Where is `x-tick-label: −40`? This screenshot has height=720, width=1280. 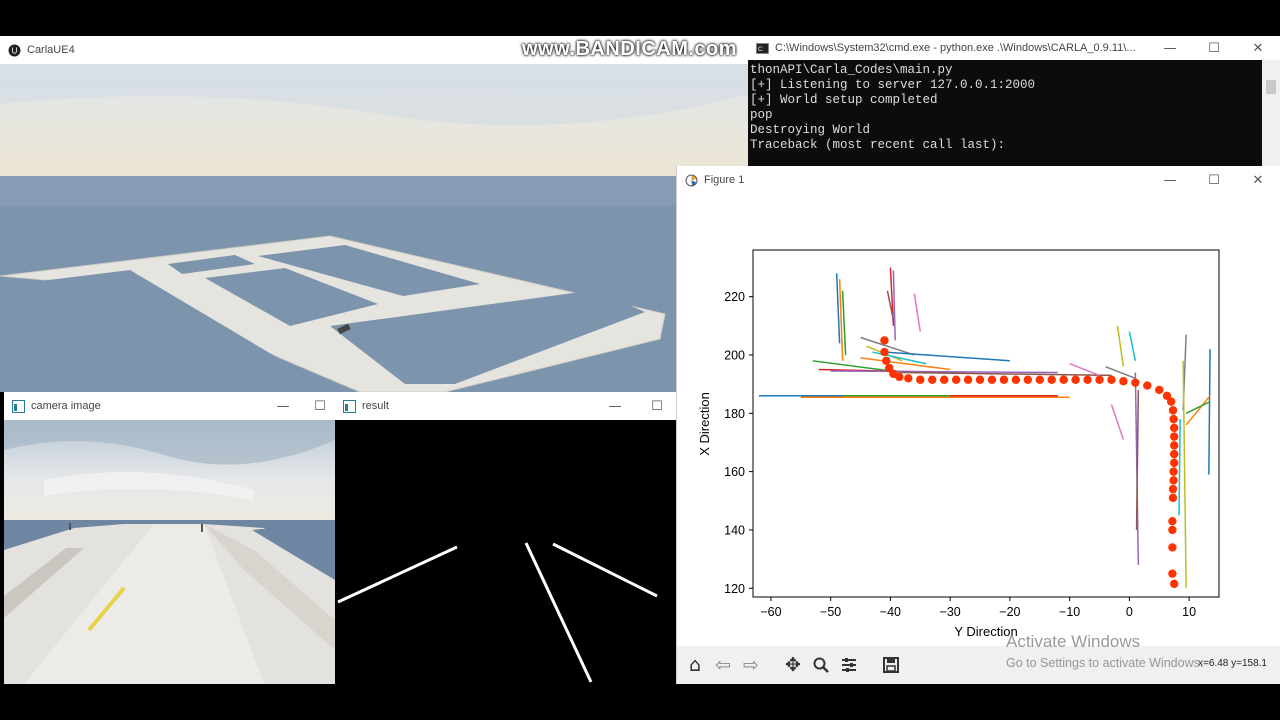
x-tick-label: −40 is located at coordinates (890, 612).